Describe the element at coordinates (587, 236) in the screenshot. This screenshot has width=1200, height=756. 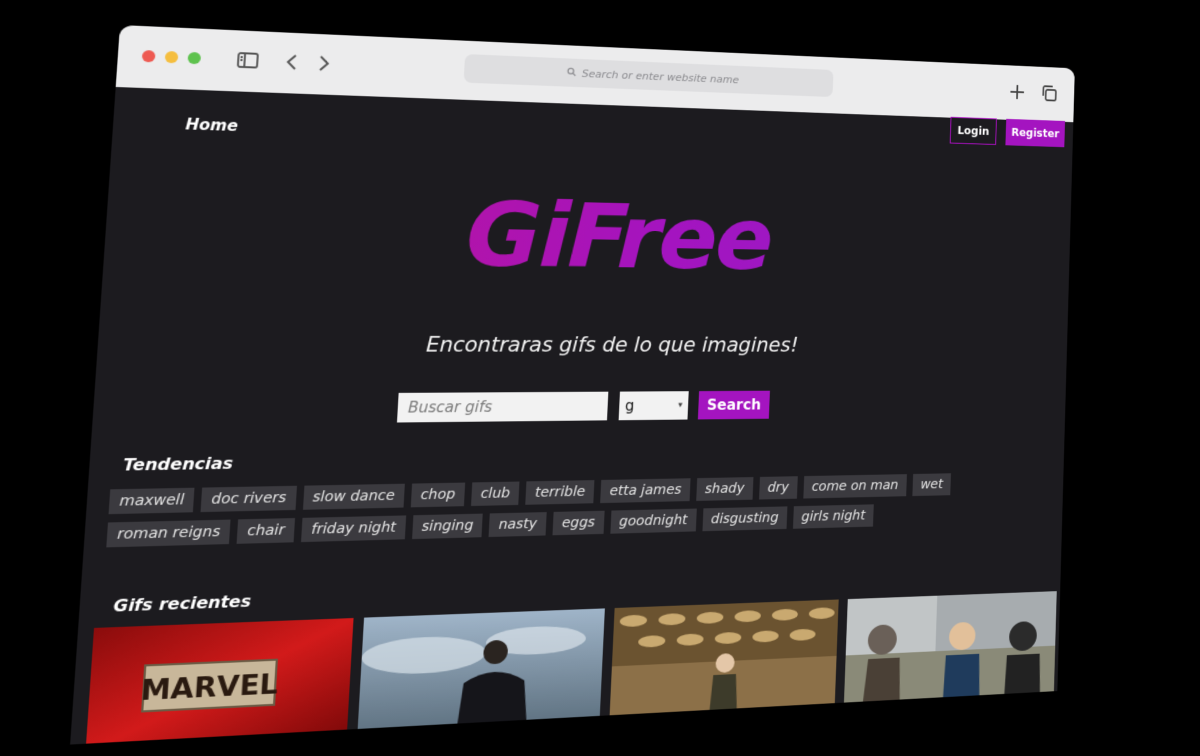
I see `site-logo: GiFree` at that location.